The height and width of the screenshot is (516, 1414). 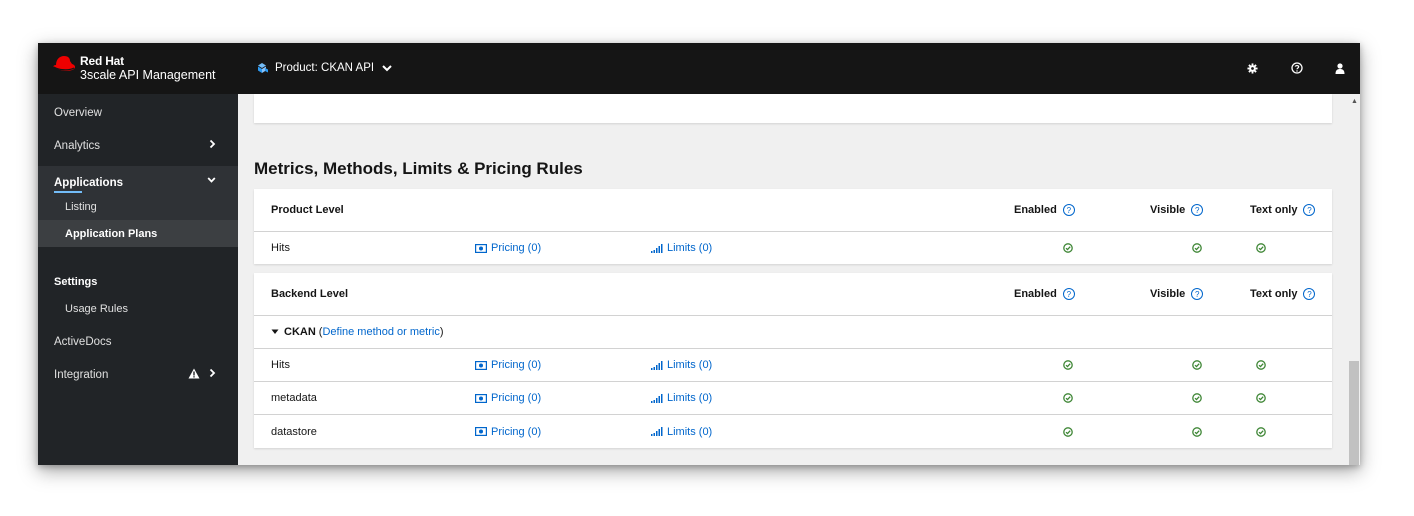 I want to click on sidebar-item-label: Integration, so click(x=81, y=374).